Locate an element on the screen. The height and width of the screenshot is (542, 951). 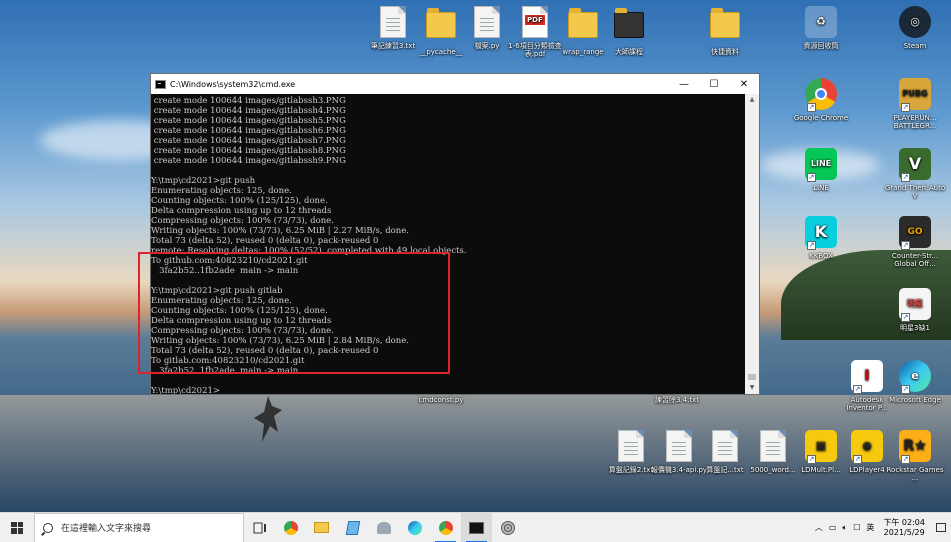
taskbar-chrome is located at coordinates (290, 527).